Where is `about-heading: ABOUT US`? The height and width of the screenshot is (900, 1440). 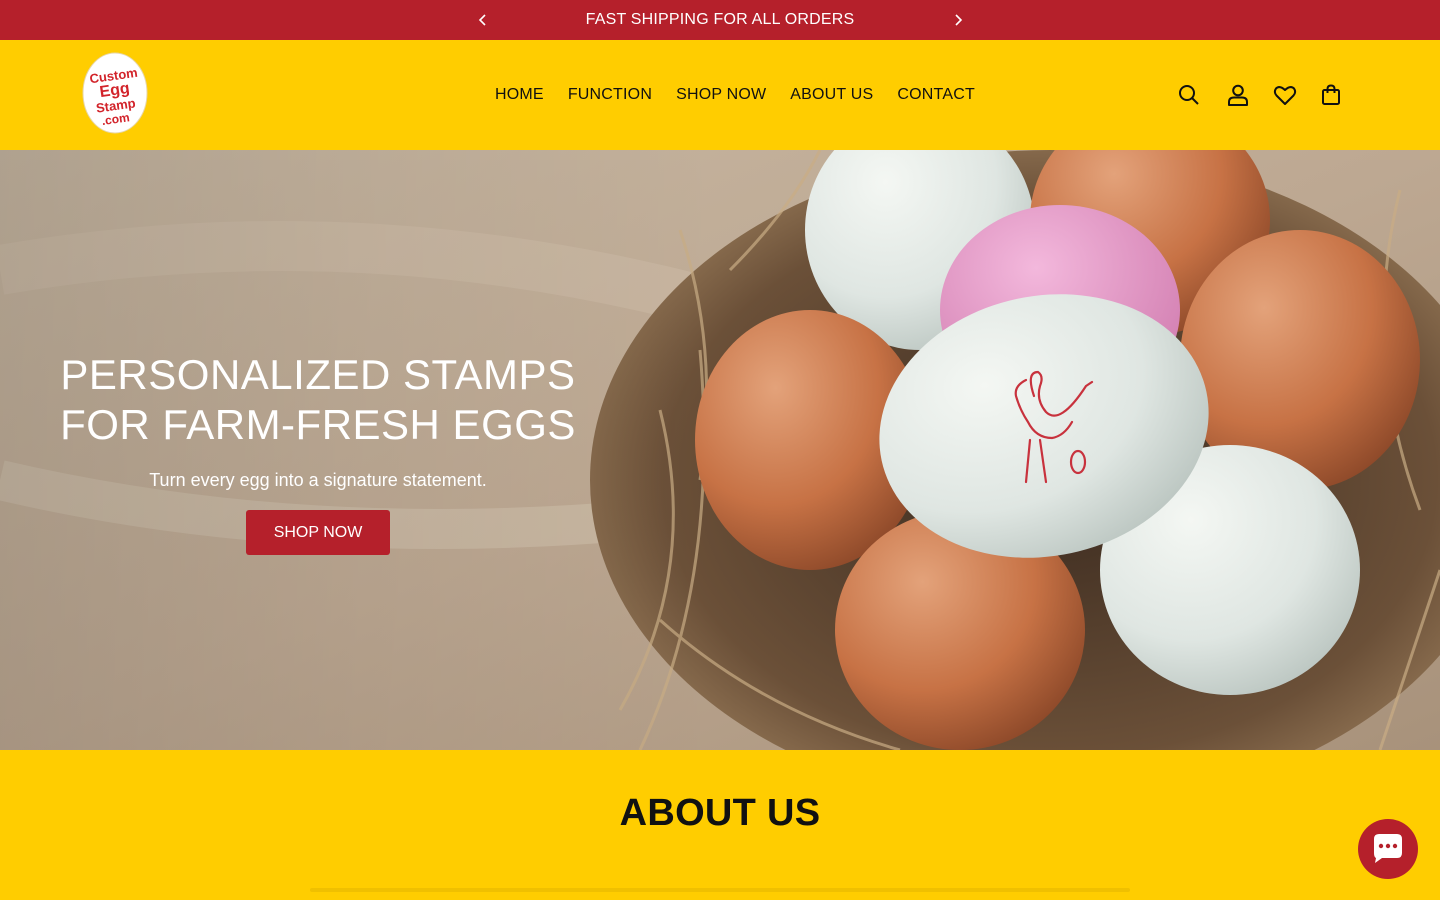 about-heading: ABOUT US is located at coordinates (720, 813).